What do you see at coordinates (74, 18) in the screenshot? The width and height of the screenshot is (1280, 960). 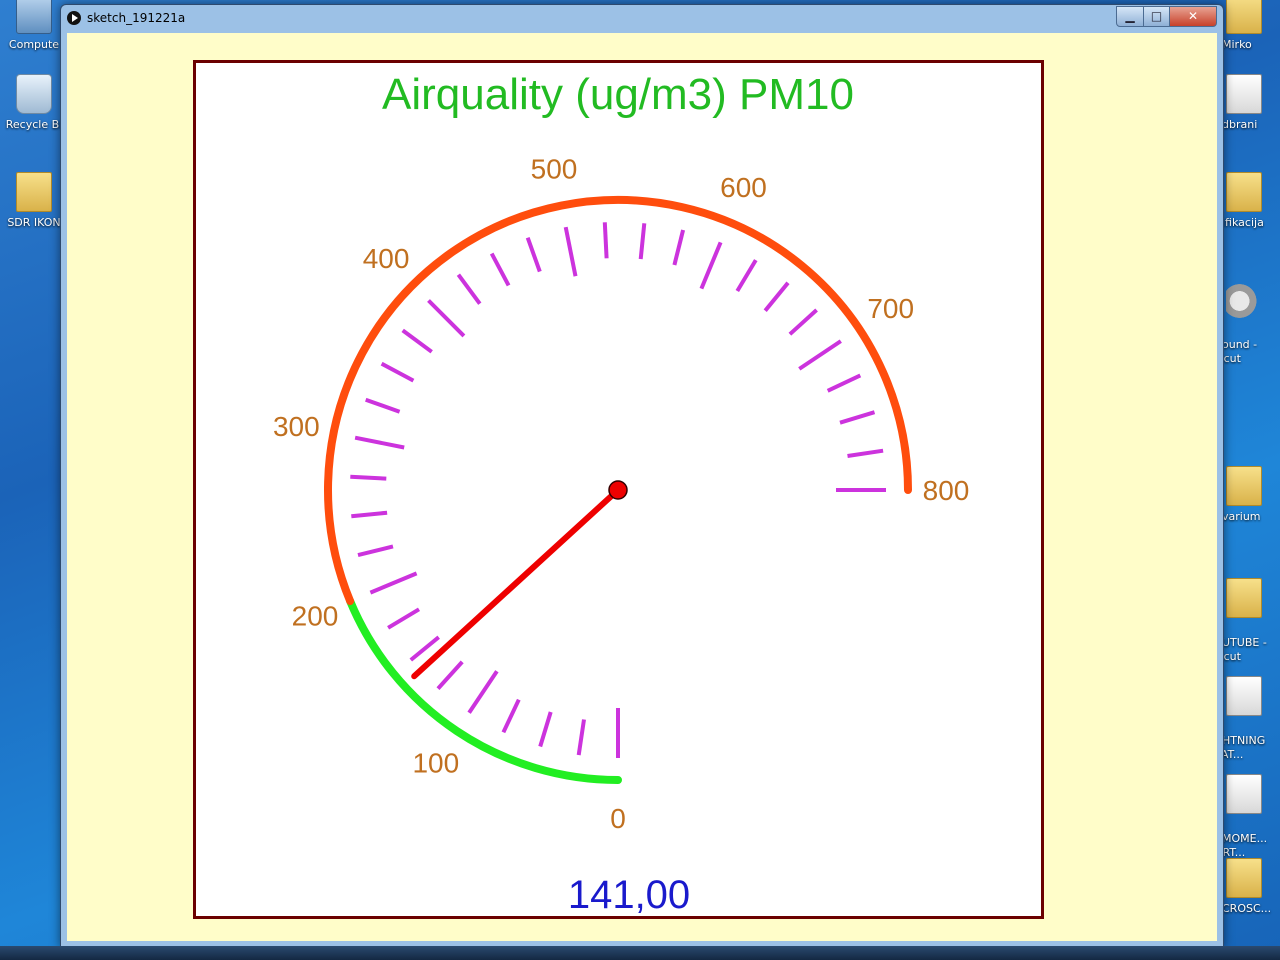 I see `processing-app-icon` at bounding box center [74, 18].